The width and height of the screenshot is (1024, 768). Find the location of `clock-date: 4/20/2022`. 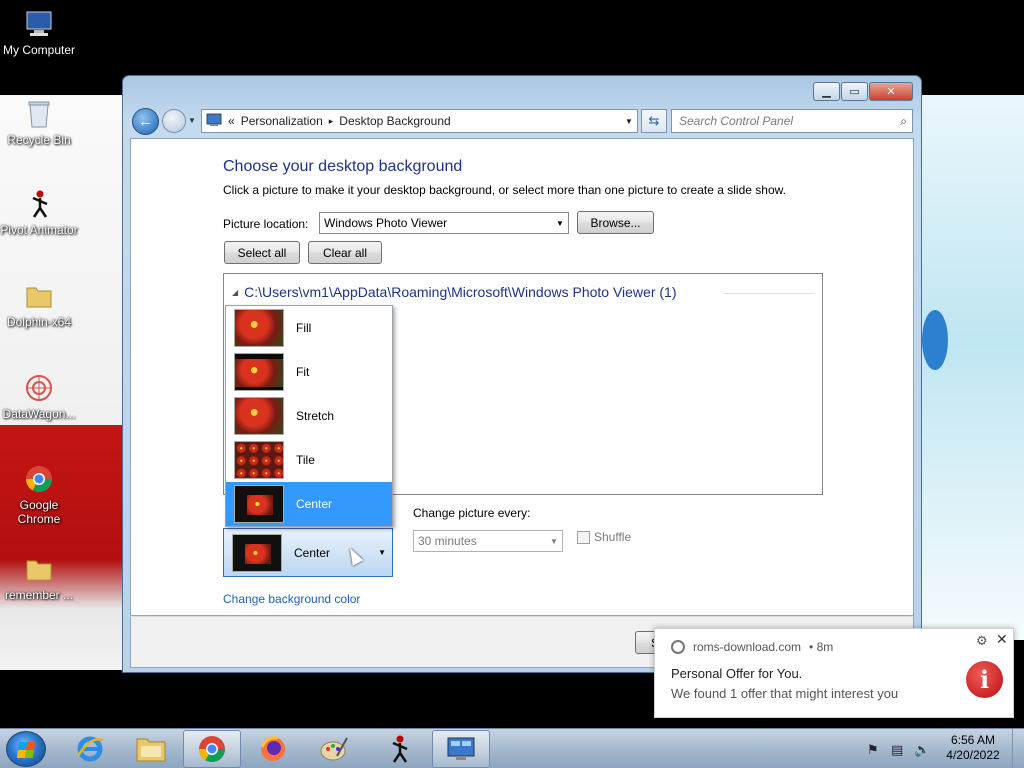

clock-date: 4/20/2022 is located at coordinates (973, 755).